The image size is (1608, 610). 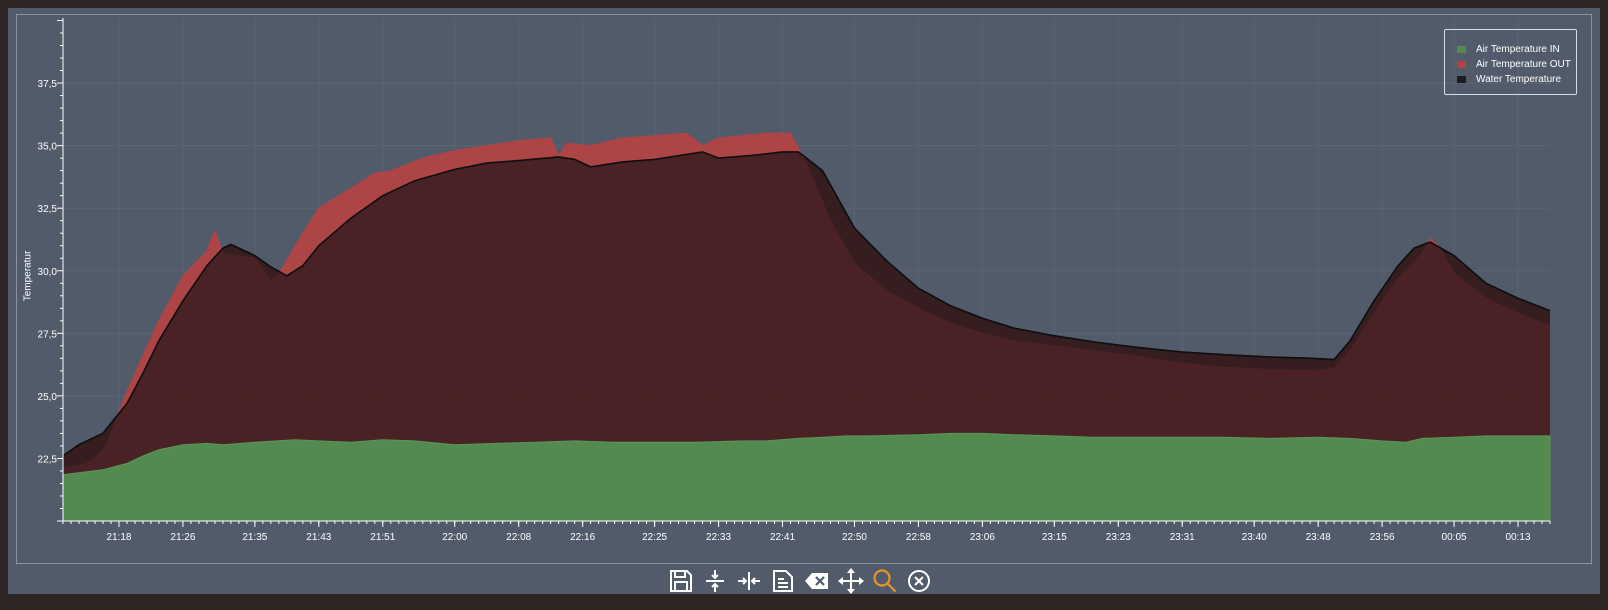 I want to click on y-tick-label: 30,0, so click(x=48, y=272).